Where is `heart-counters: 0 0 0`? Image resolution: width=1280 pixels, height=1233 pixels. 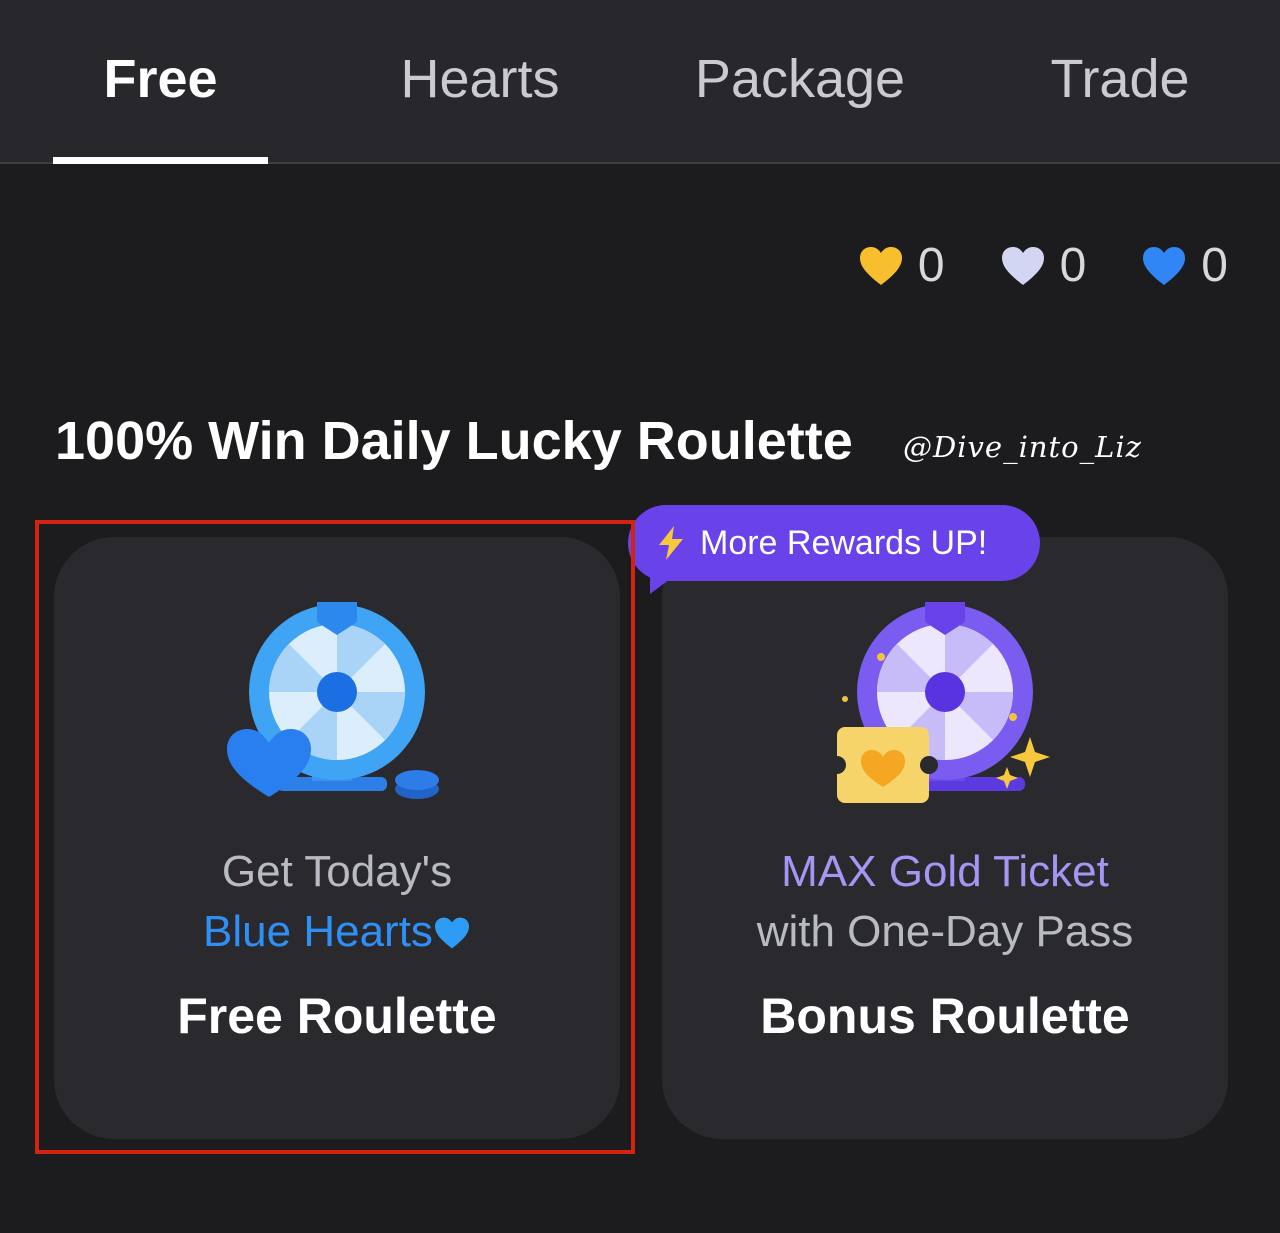
heart-counters: 0 0 0 is located at coordinates (1015, 266).